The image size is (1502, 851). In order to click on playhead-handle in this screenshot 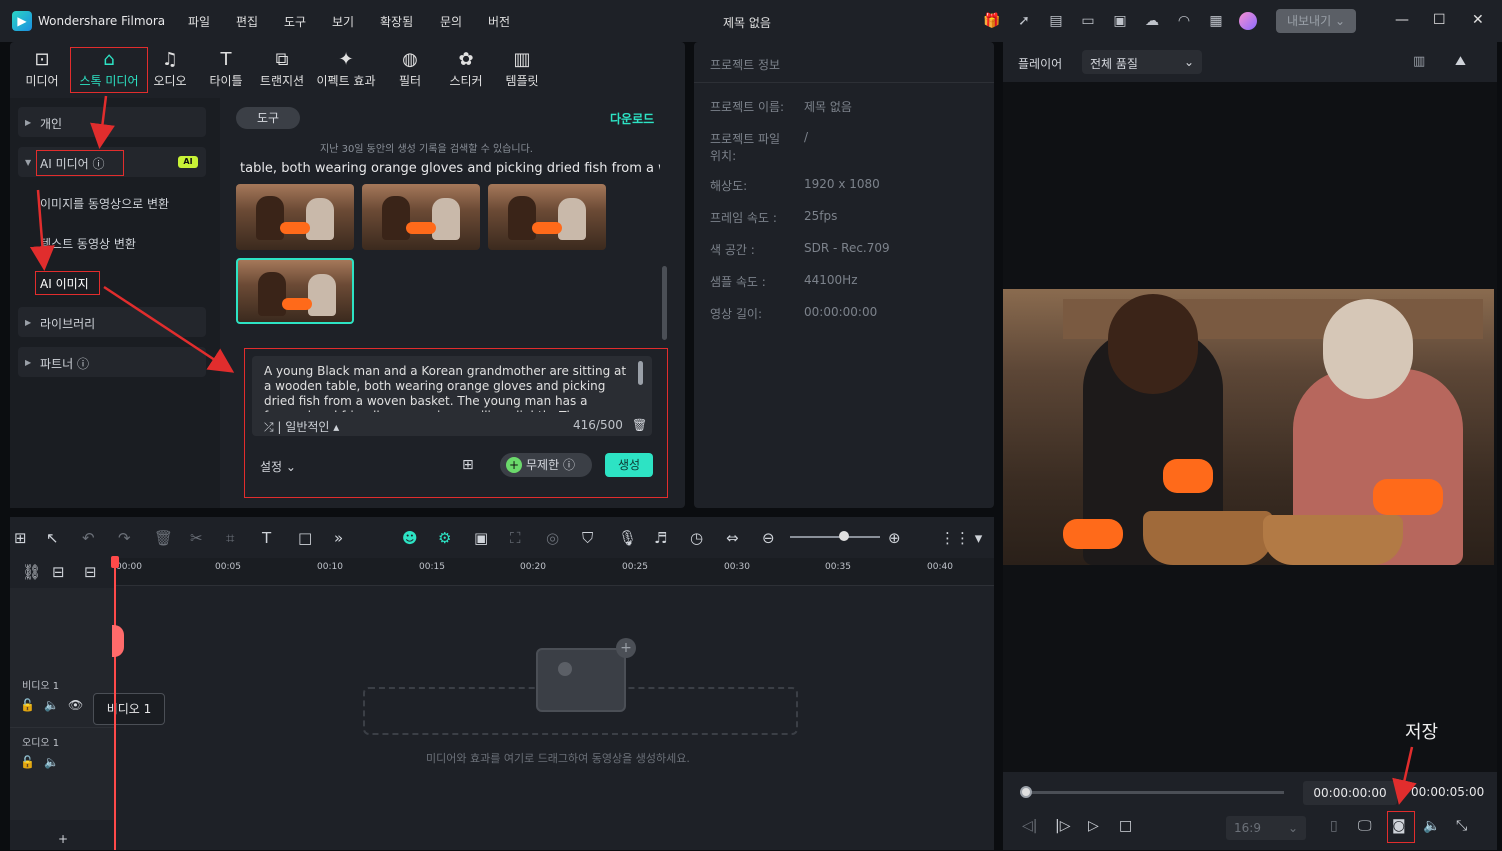, I will do `click(115, 562)`.